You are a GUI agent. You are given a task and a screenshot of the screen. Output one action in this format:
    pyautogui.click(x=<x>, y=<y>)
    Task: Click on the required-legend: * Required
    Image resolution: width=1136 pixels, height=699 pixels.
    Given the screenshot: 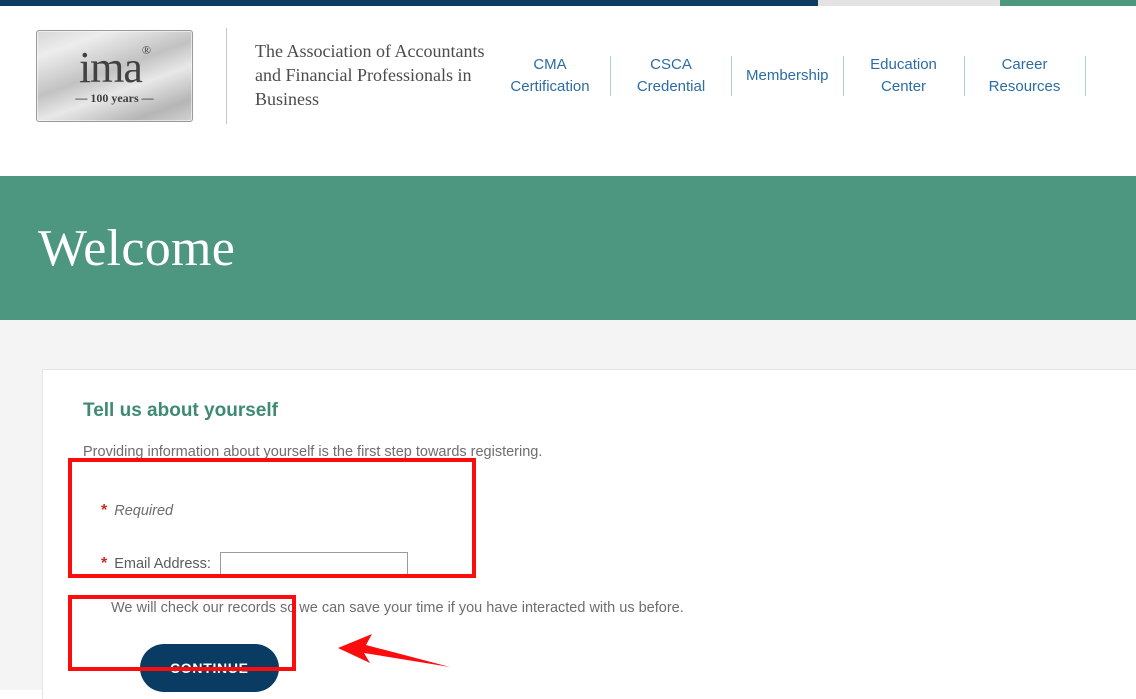 What is the action you would take?
    pyautogui.click(x=618, y=511)
    